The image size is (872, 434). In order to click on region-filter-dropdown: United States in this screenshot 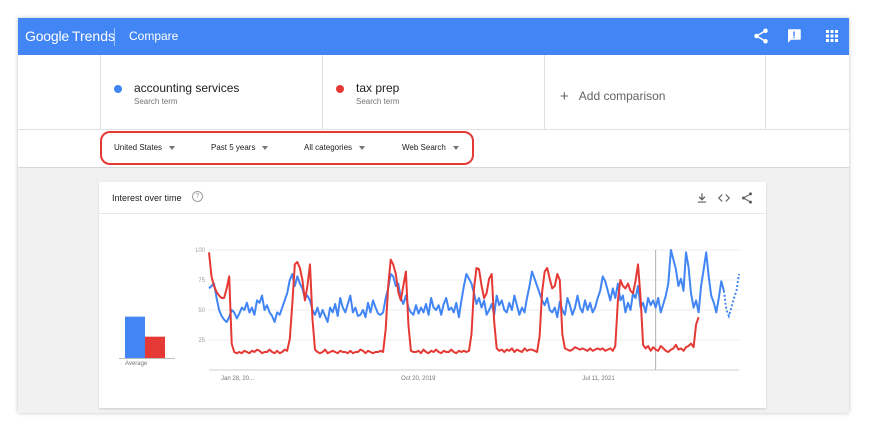, I will do `click(145, 147)`.